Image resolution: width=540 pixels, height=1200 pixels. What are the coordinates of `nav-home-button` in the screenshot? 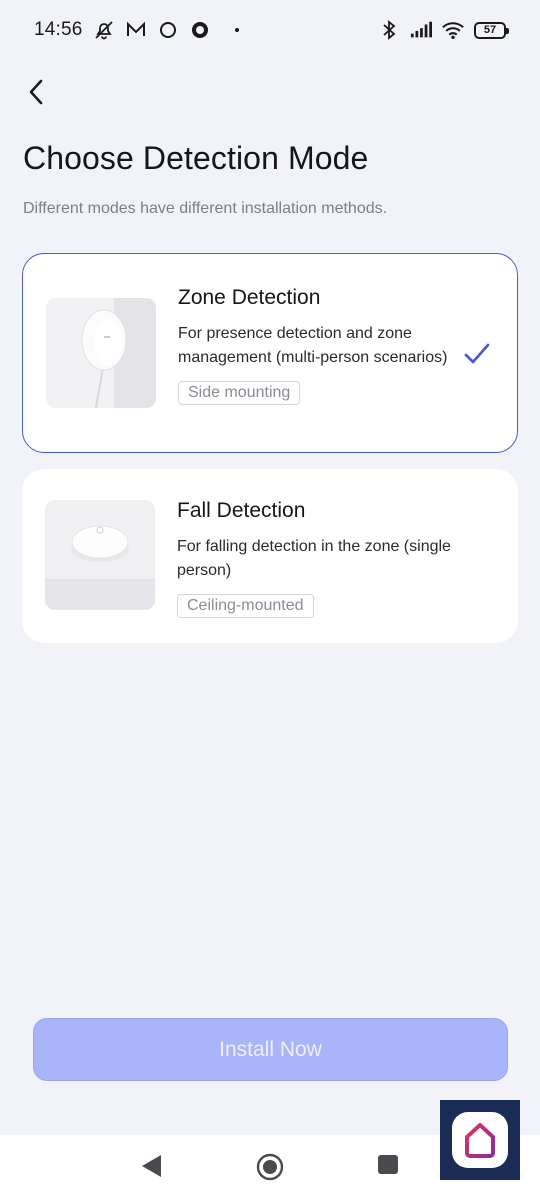 It's located at (270, 1169).